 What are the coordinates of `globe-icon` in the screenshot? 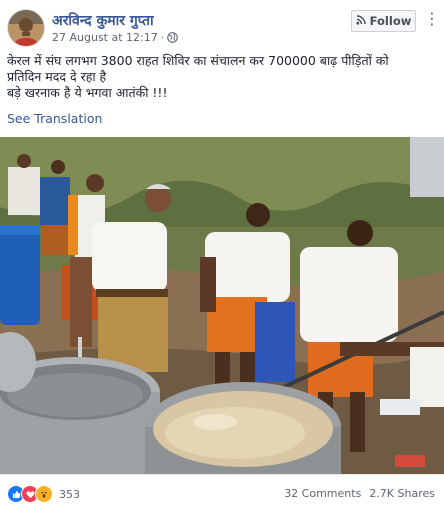 It's located at (173, 39).